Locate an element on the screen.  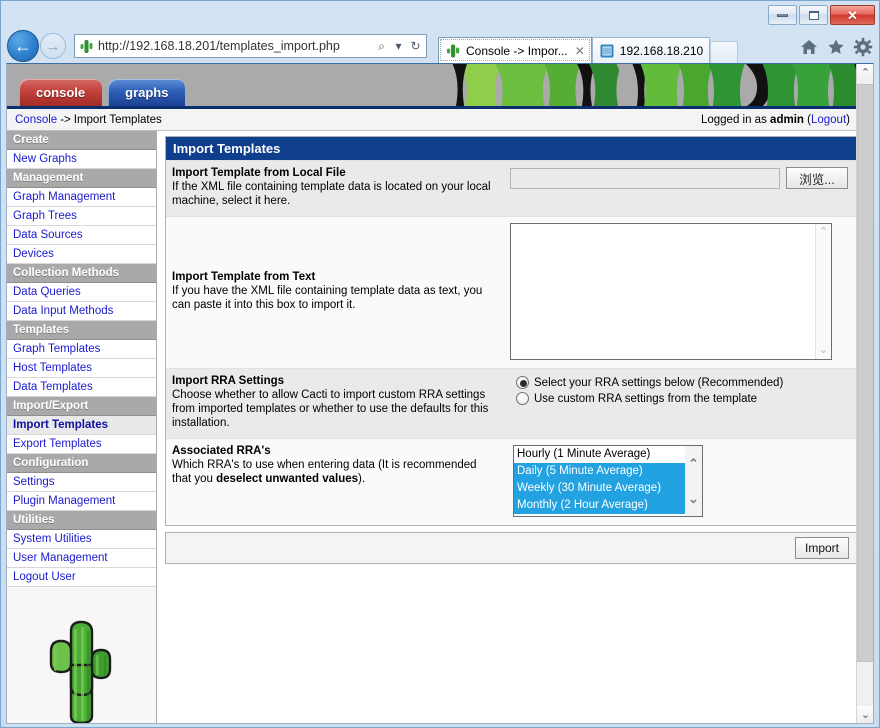
refresh-icon: ↻ is located at coordinates (415, 46).